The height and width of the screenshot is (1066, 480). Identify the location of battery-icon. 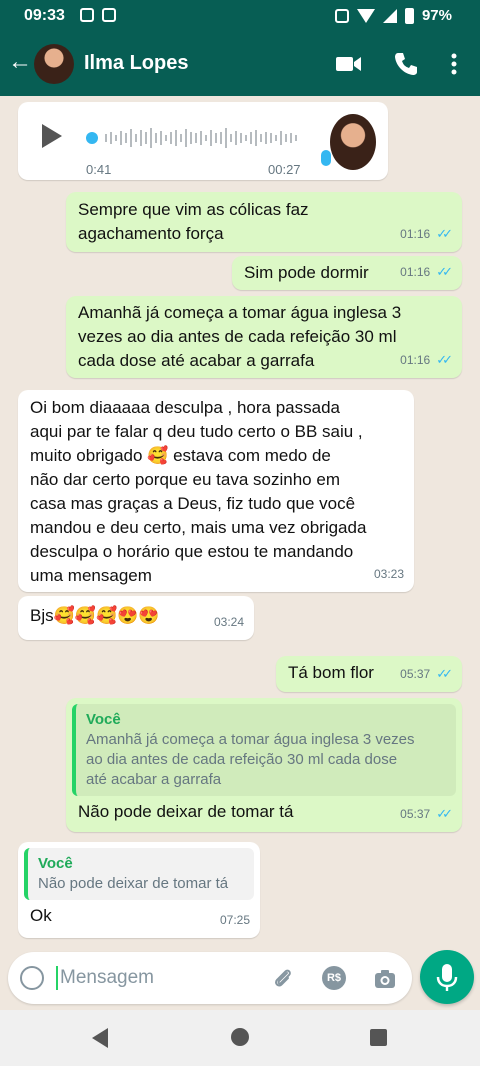
(409, 15).